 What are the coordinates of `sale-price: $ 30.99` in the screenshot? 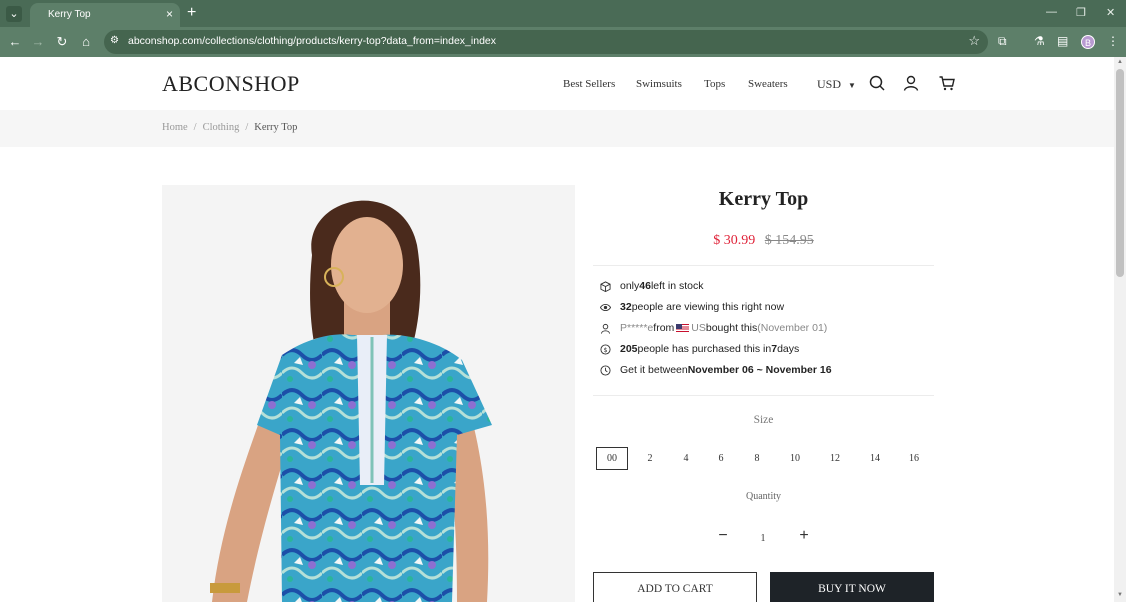 It's located at (734, 240).